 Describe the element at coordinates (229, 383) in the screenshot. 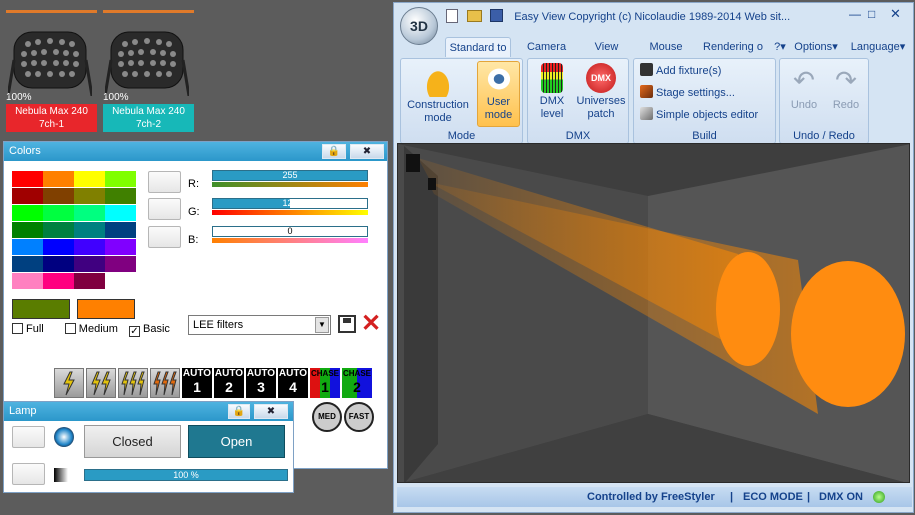

I see `auto-2-button: AUTO 2` at that location.